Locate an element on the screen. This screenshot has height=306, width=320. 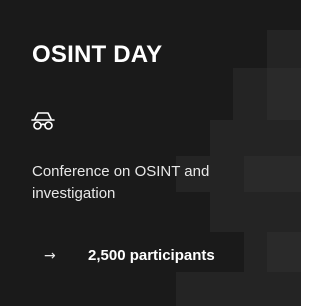
event-title: OSINT DAY is located at coordinates (97, 54).